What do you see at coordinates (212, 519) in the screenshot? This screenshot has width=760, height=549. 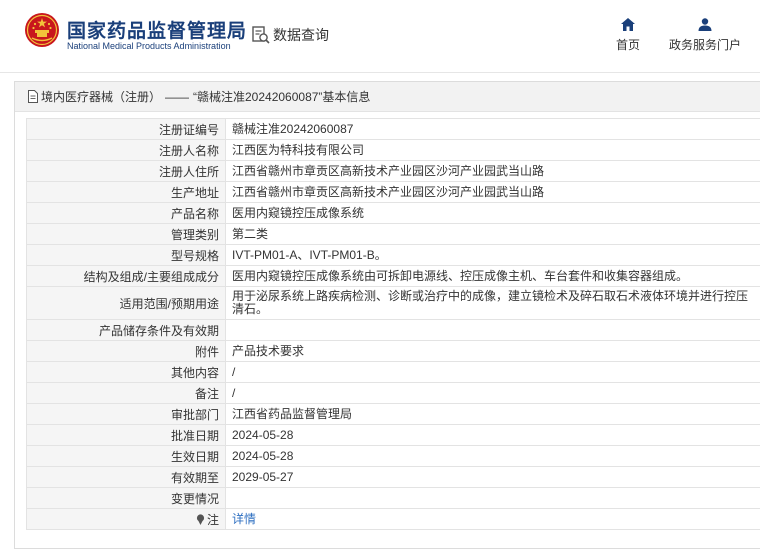 I see `note-label: 注` at bounding box center [212, 519].